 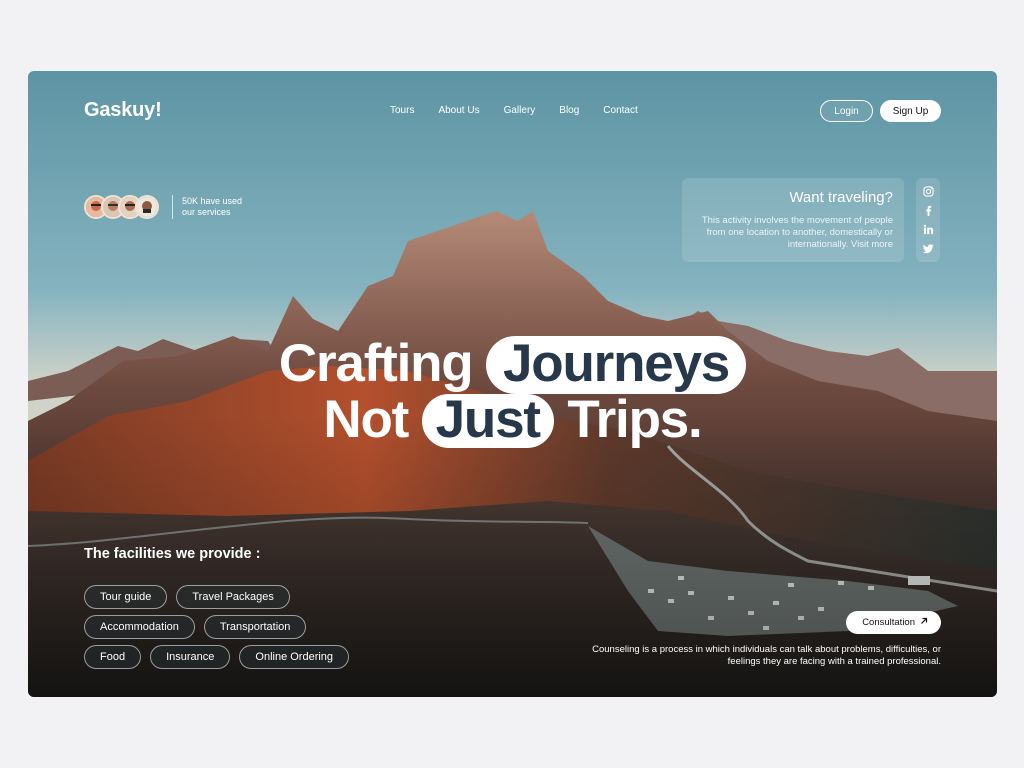 What do you see at coordinates (212, 206) in the screenshot?
I see `users-count-text: 50K have used our services` at bounding box center [212, 206].